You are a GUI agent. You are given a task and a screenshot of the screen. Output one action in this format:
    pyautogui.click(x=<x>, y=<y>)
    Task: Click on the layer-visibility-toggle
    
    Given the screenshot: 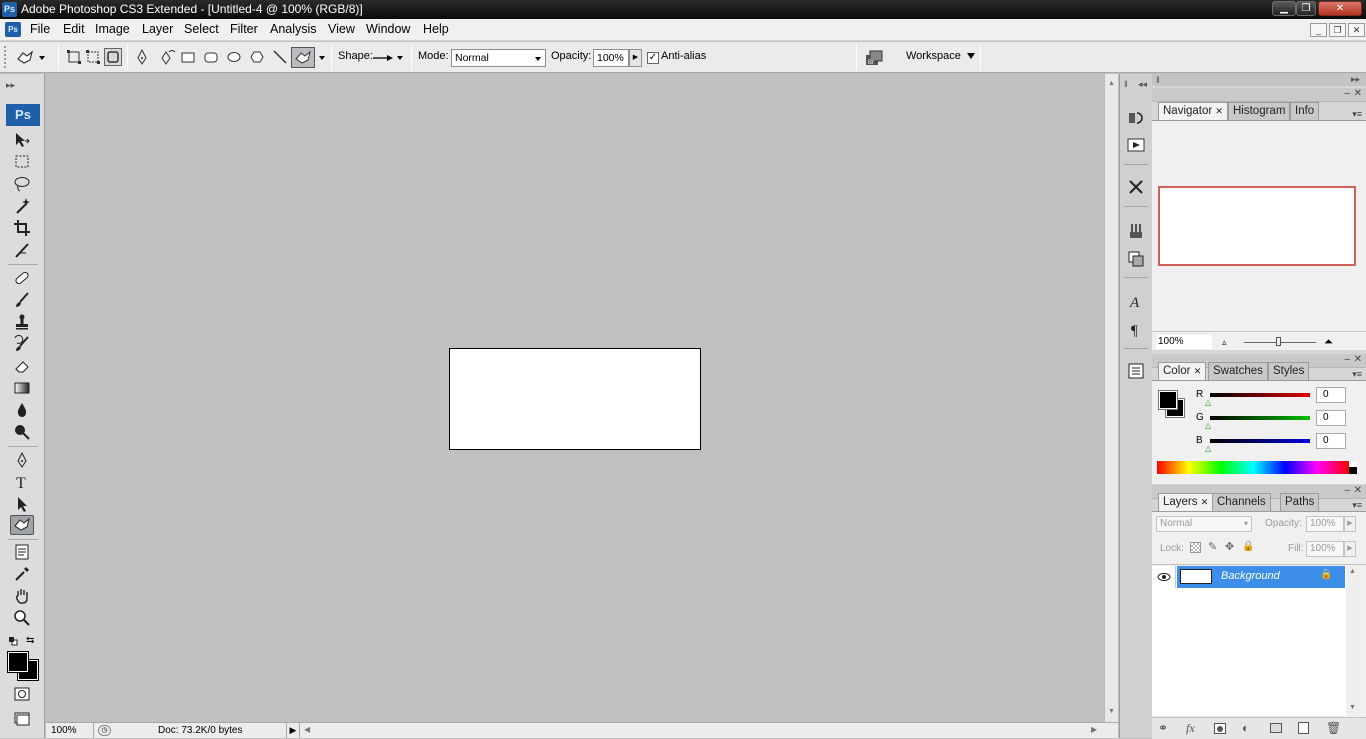 What is the action you would take?
    pyautogui.click(x=1164, y=577)
    